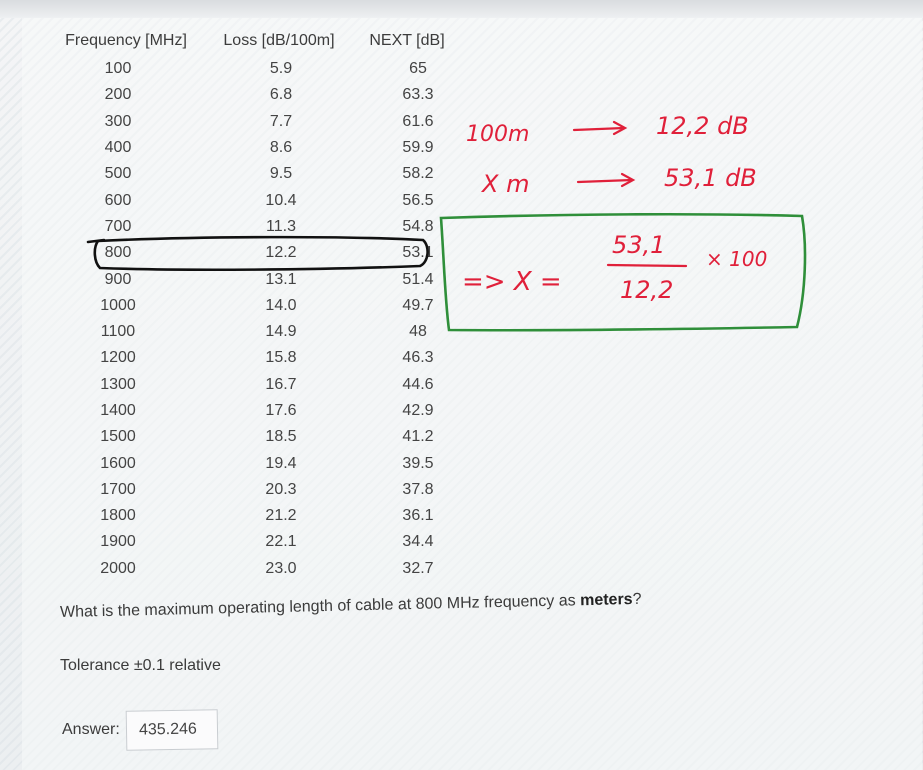 The image size is (923, 770). What do you see at coordinates (418, 69) in the screenshot?
I see `cell-next: 65` at bounding box center [418, 69].